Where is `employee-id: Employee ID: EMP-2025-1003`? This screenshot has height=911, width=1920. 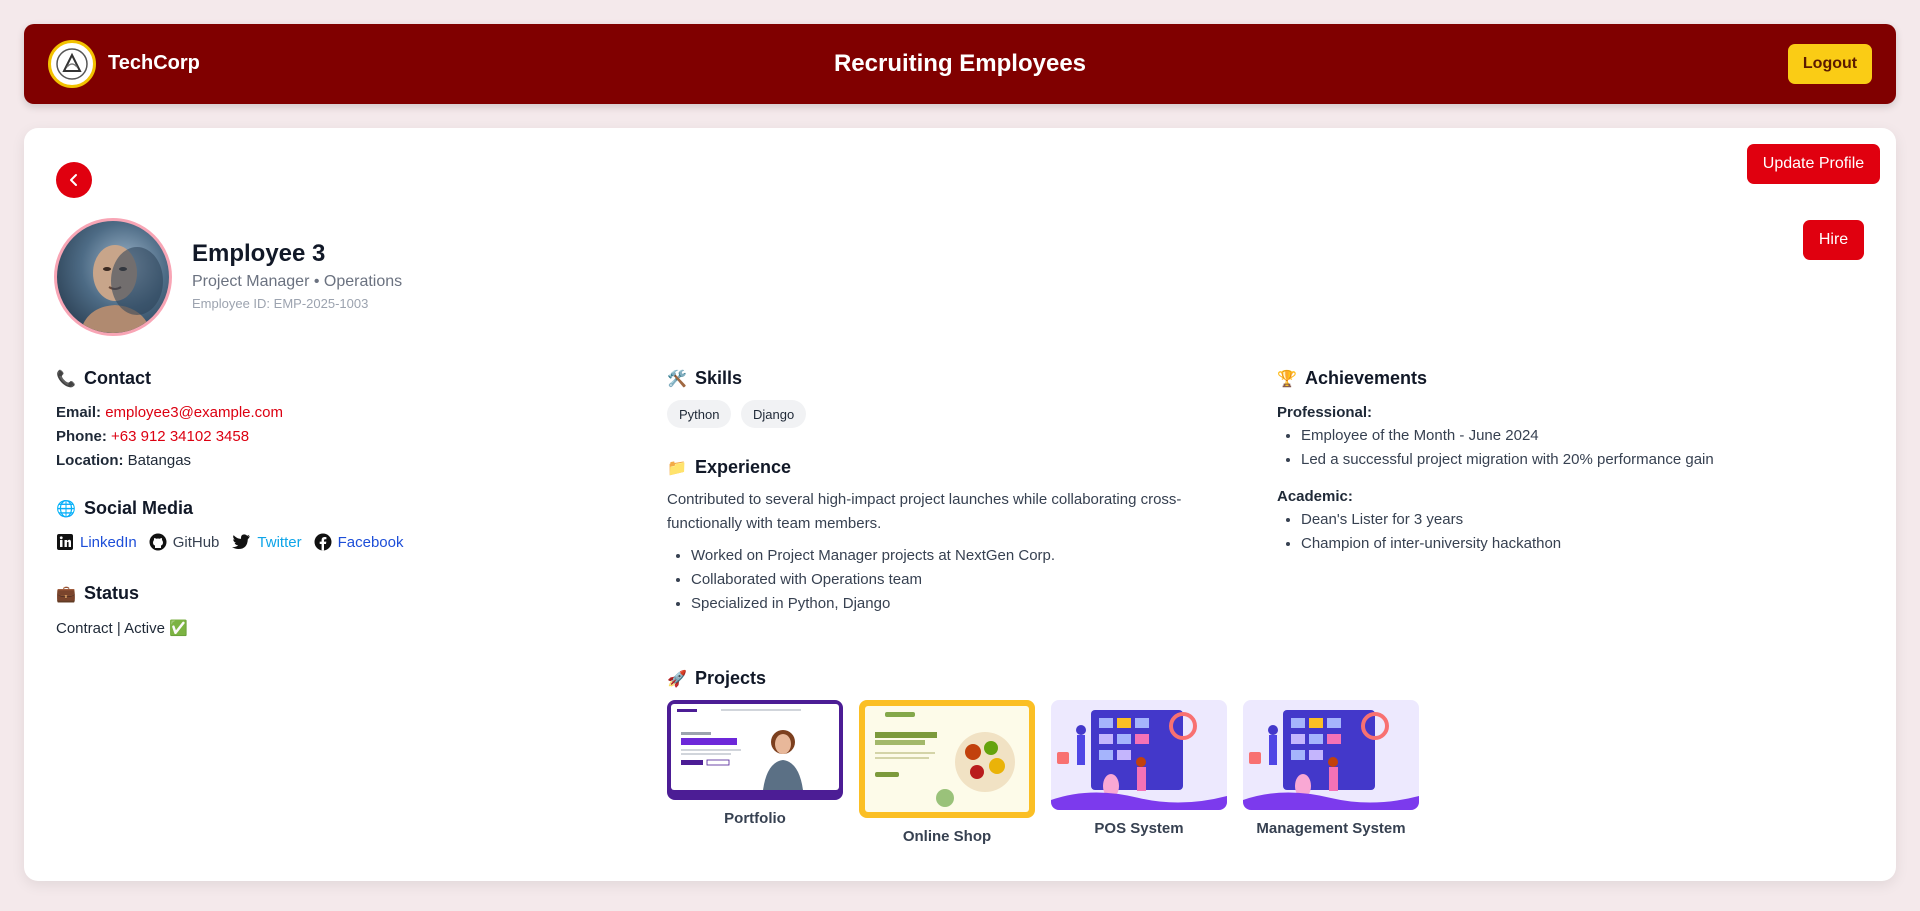 employee-id: Employee ID: EMP-2025-1003 is located at coordinates (280, 303).